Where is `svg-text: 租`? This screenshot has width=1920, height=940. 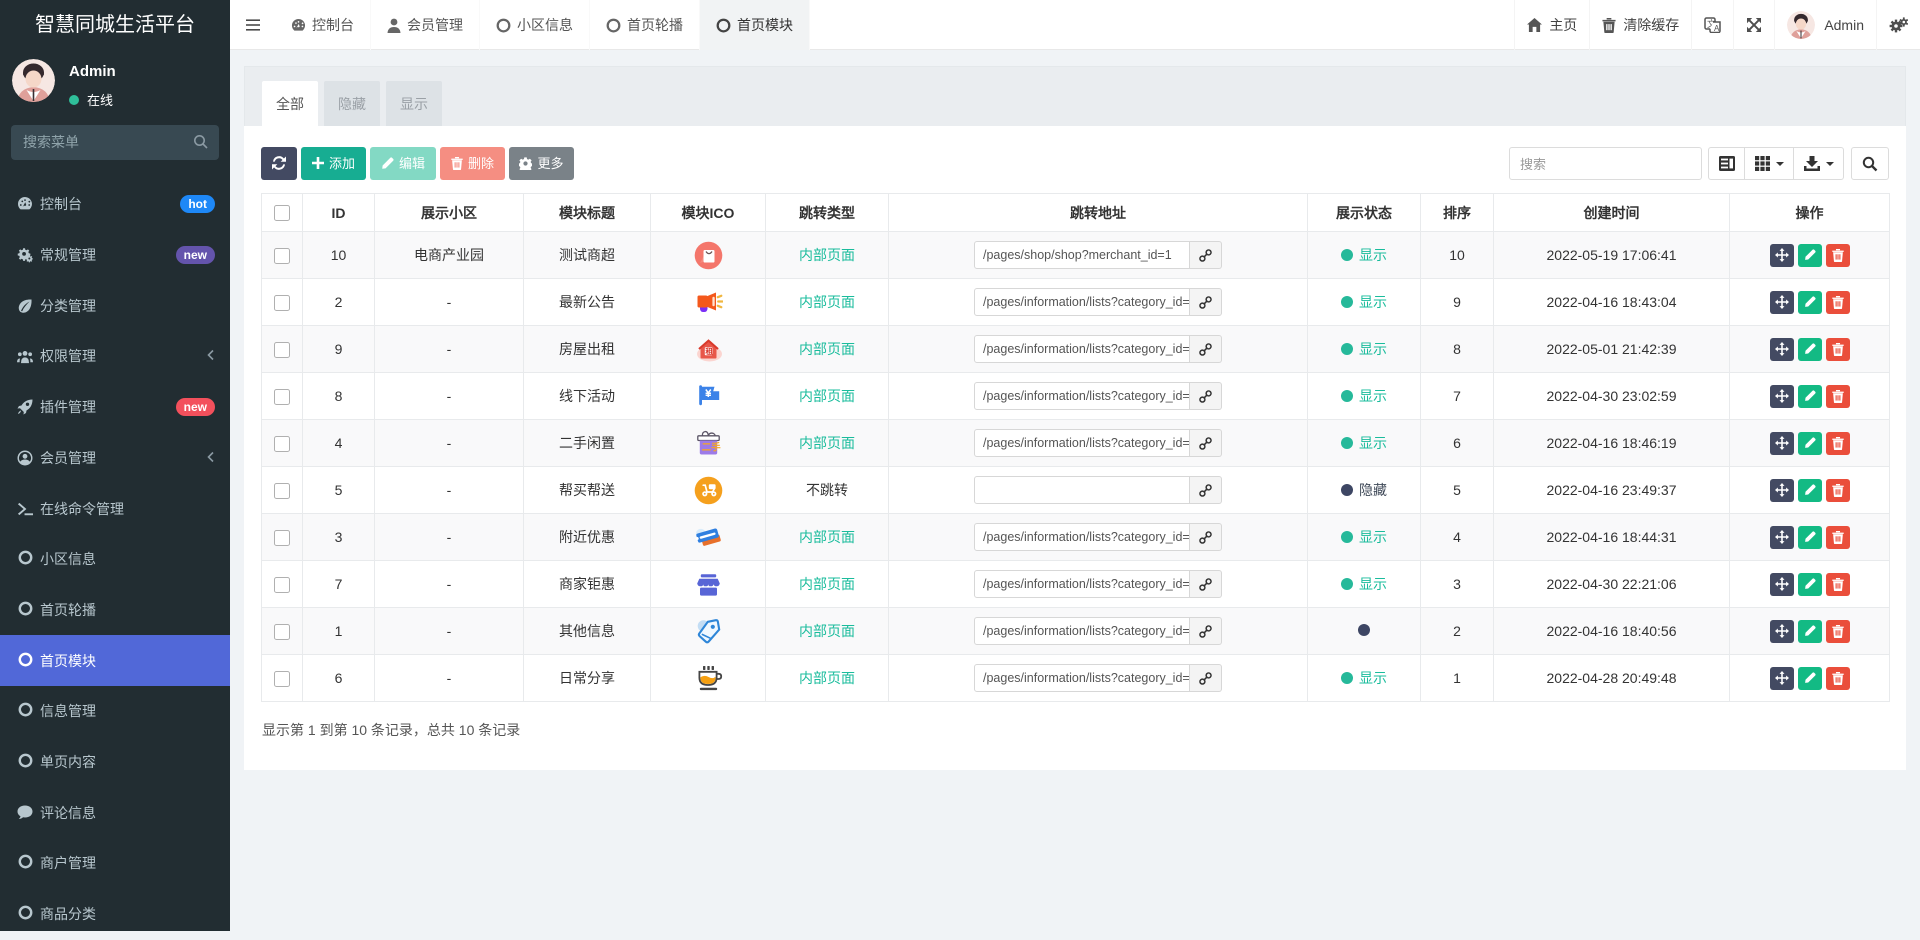
svg-text: 租 is located at coordinates (709, 351).